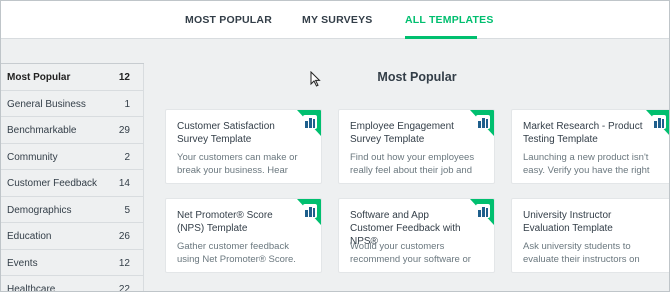  Describe the element at coordinates (72, 76) in the screenshot. I see `sidebar-item-most-popular: Most Popular 12` at that location.